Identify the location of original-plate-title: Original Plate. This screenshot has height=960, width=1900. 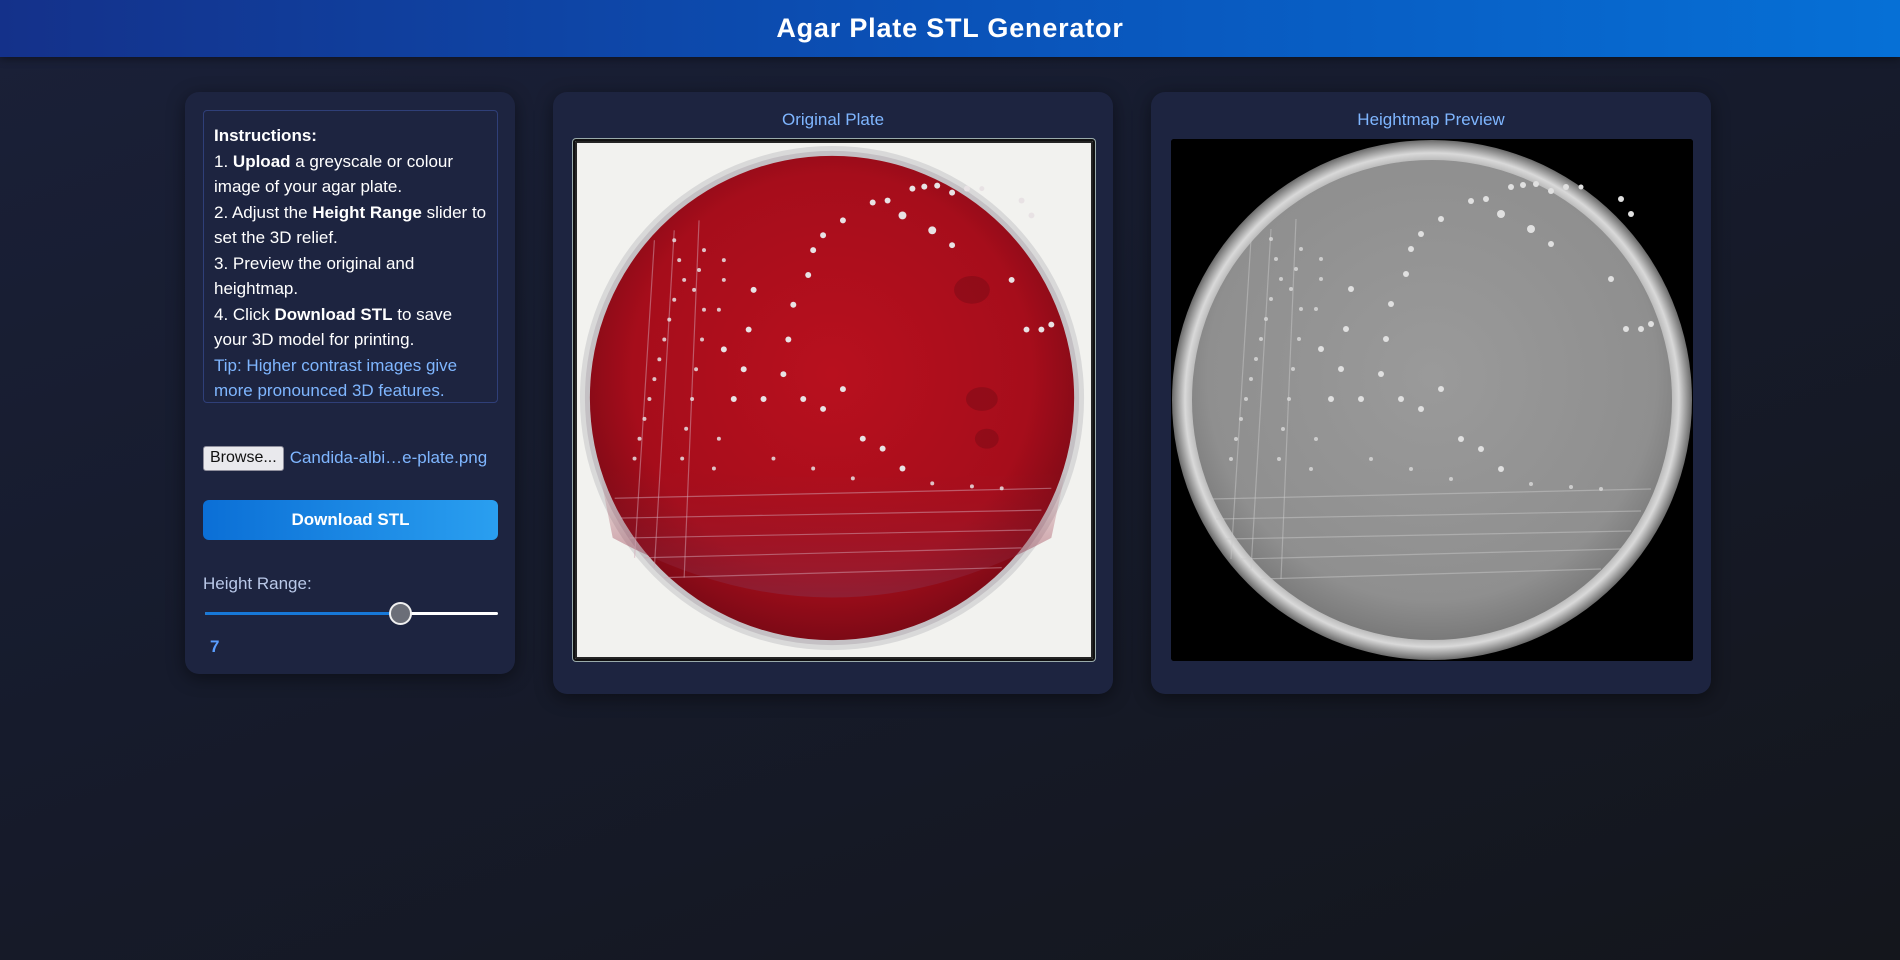
(833, 119).